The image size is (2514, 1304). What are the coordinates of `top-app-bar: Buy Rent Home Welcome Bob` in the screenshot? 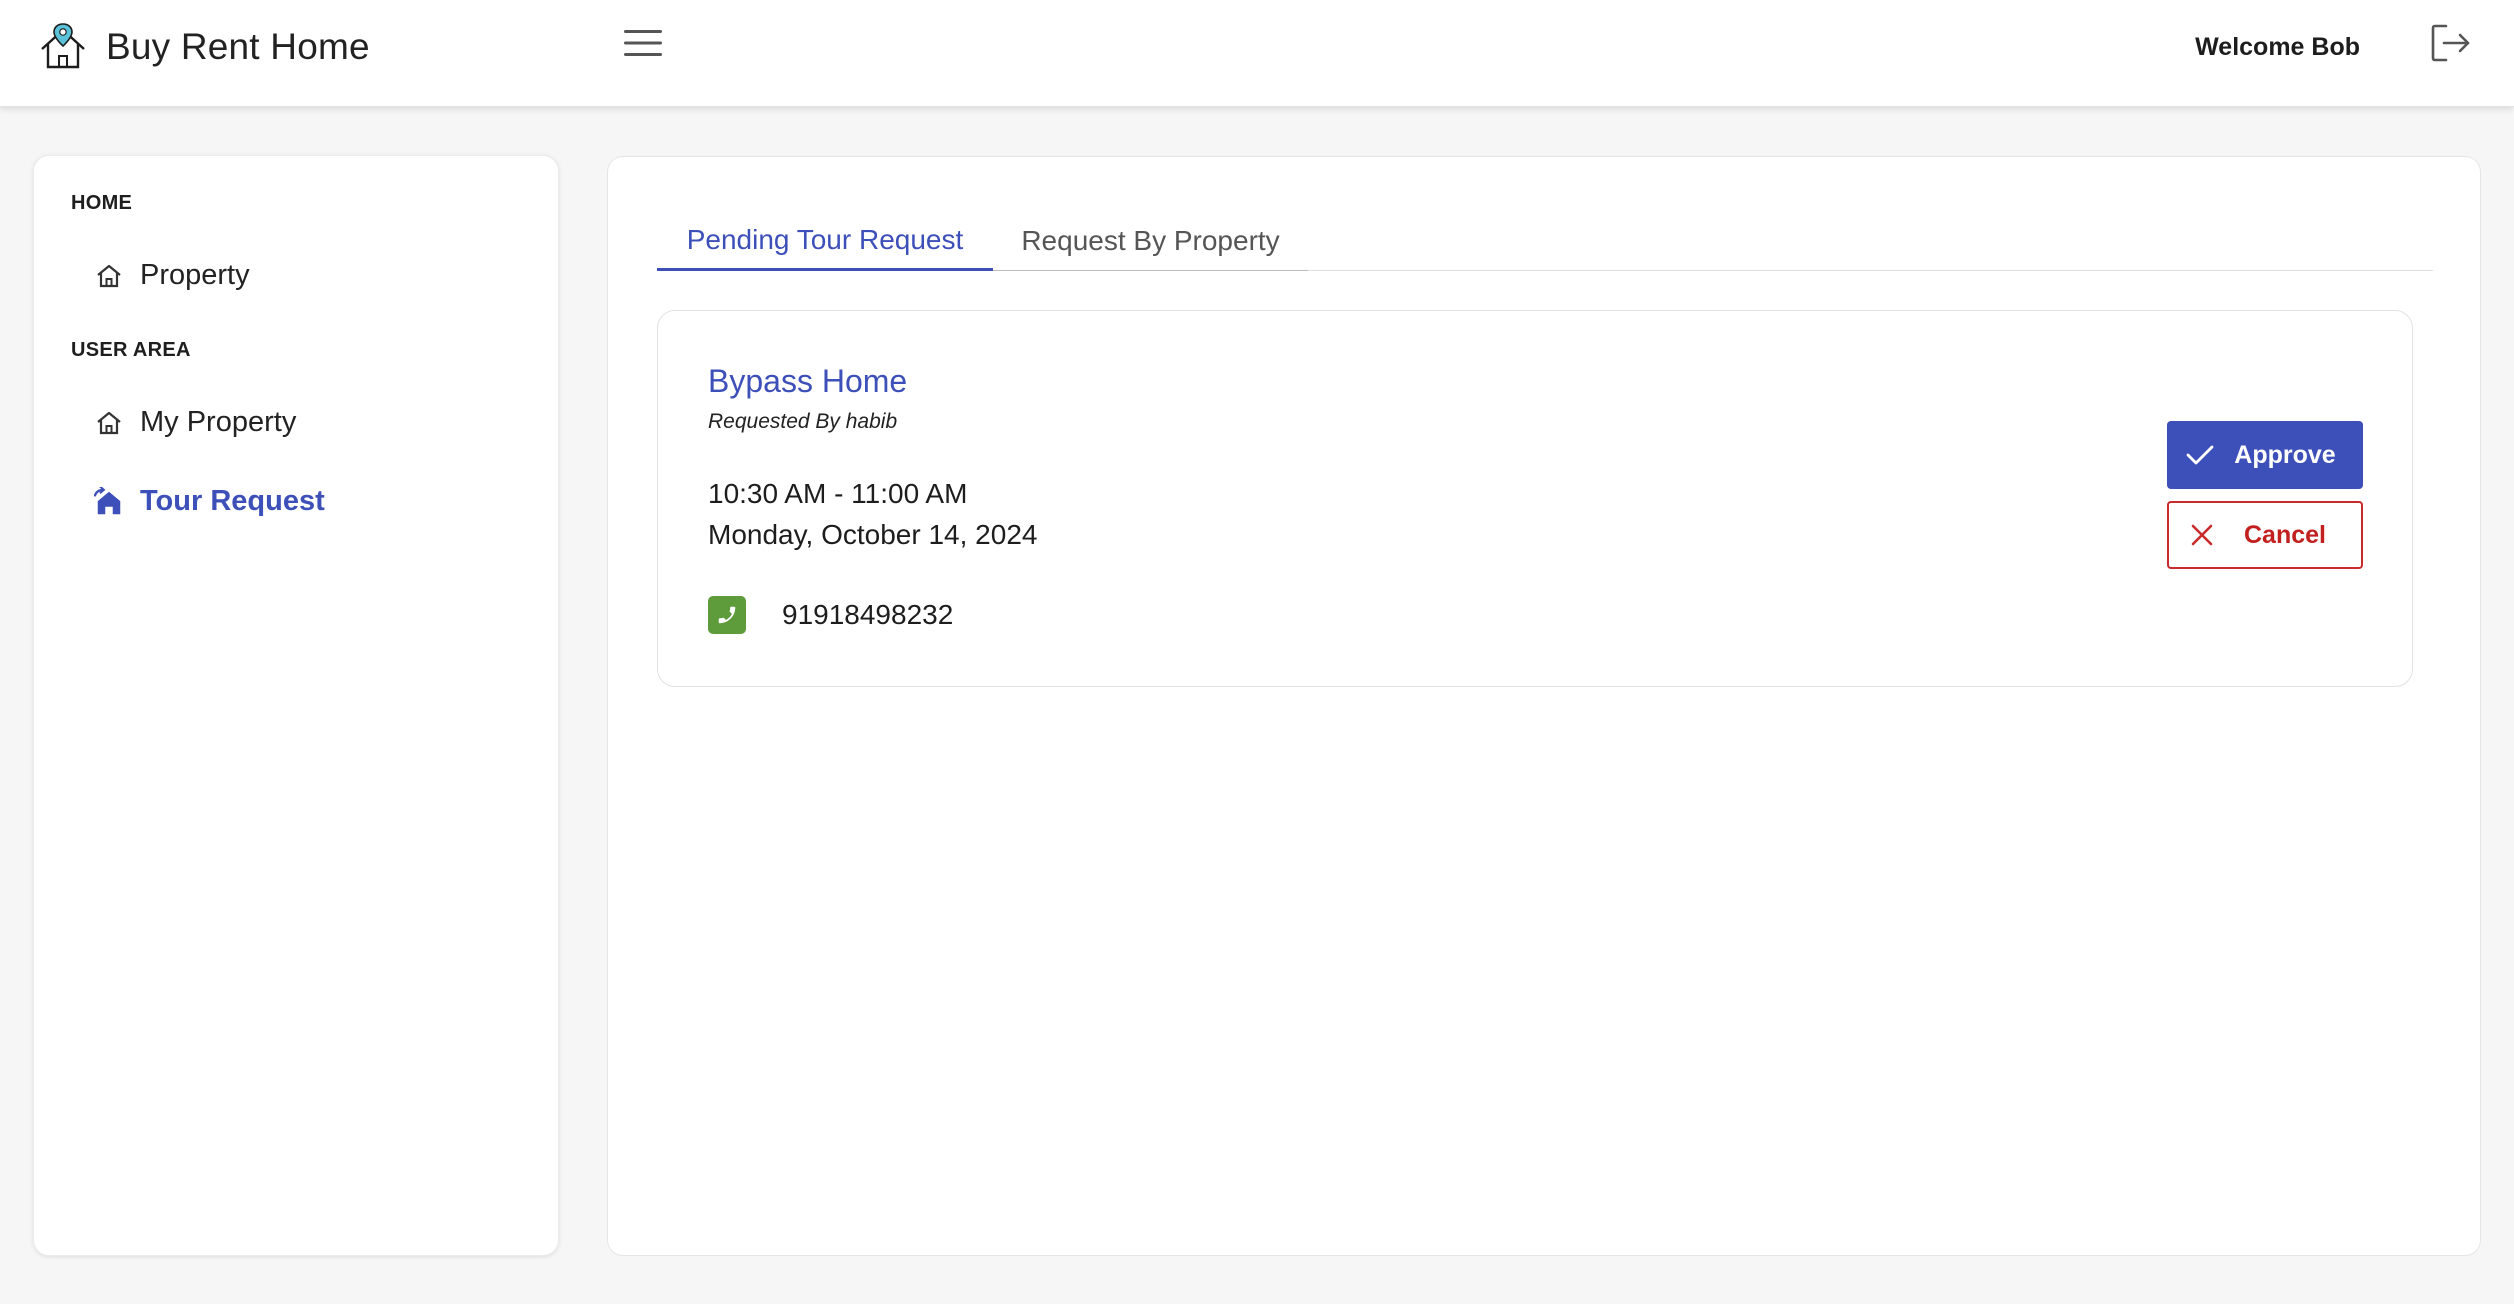 It's located at (1257, 53).